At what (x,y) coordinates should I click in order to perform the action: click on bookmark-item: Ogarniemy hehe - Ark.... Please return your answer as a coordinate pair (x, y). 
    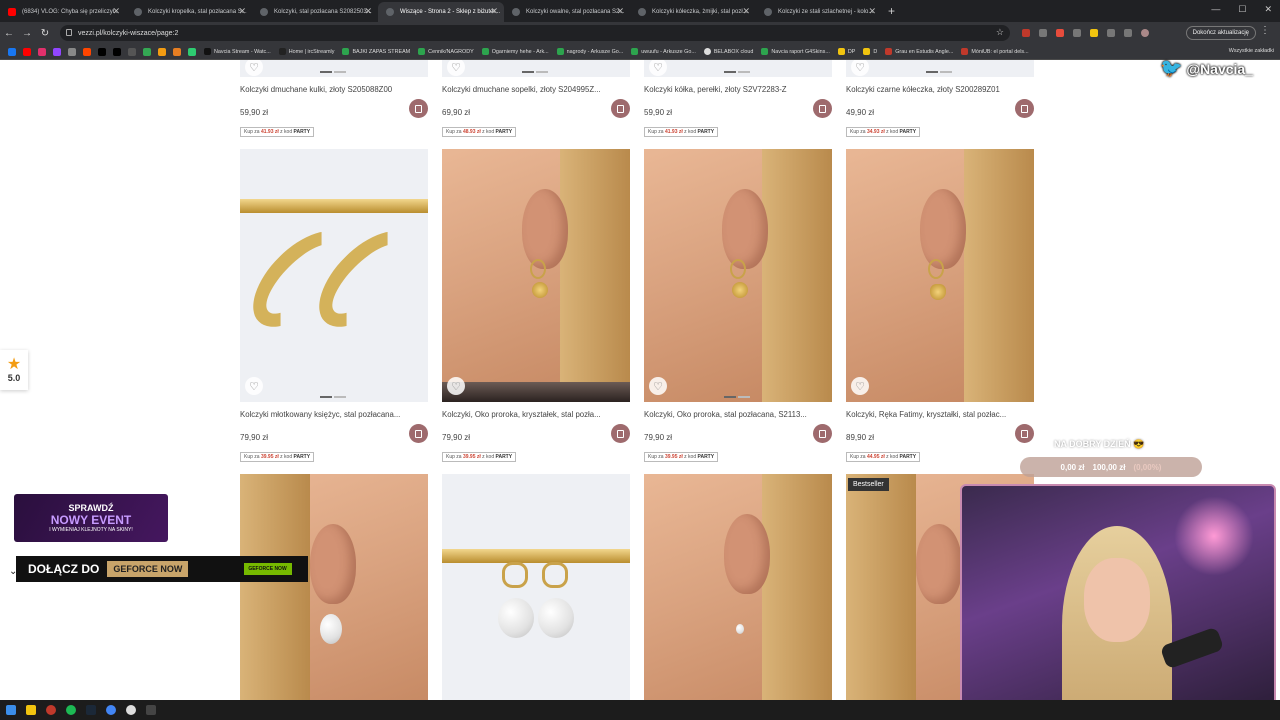
    Looking at the image, I should click on (515, 51).